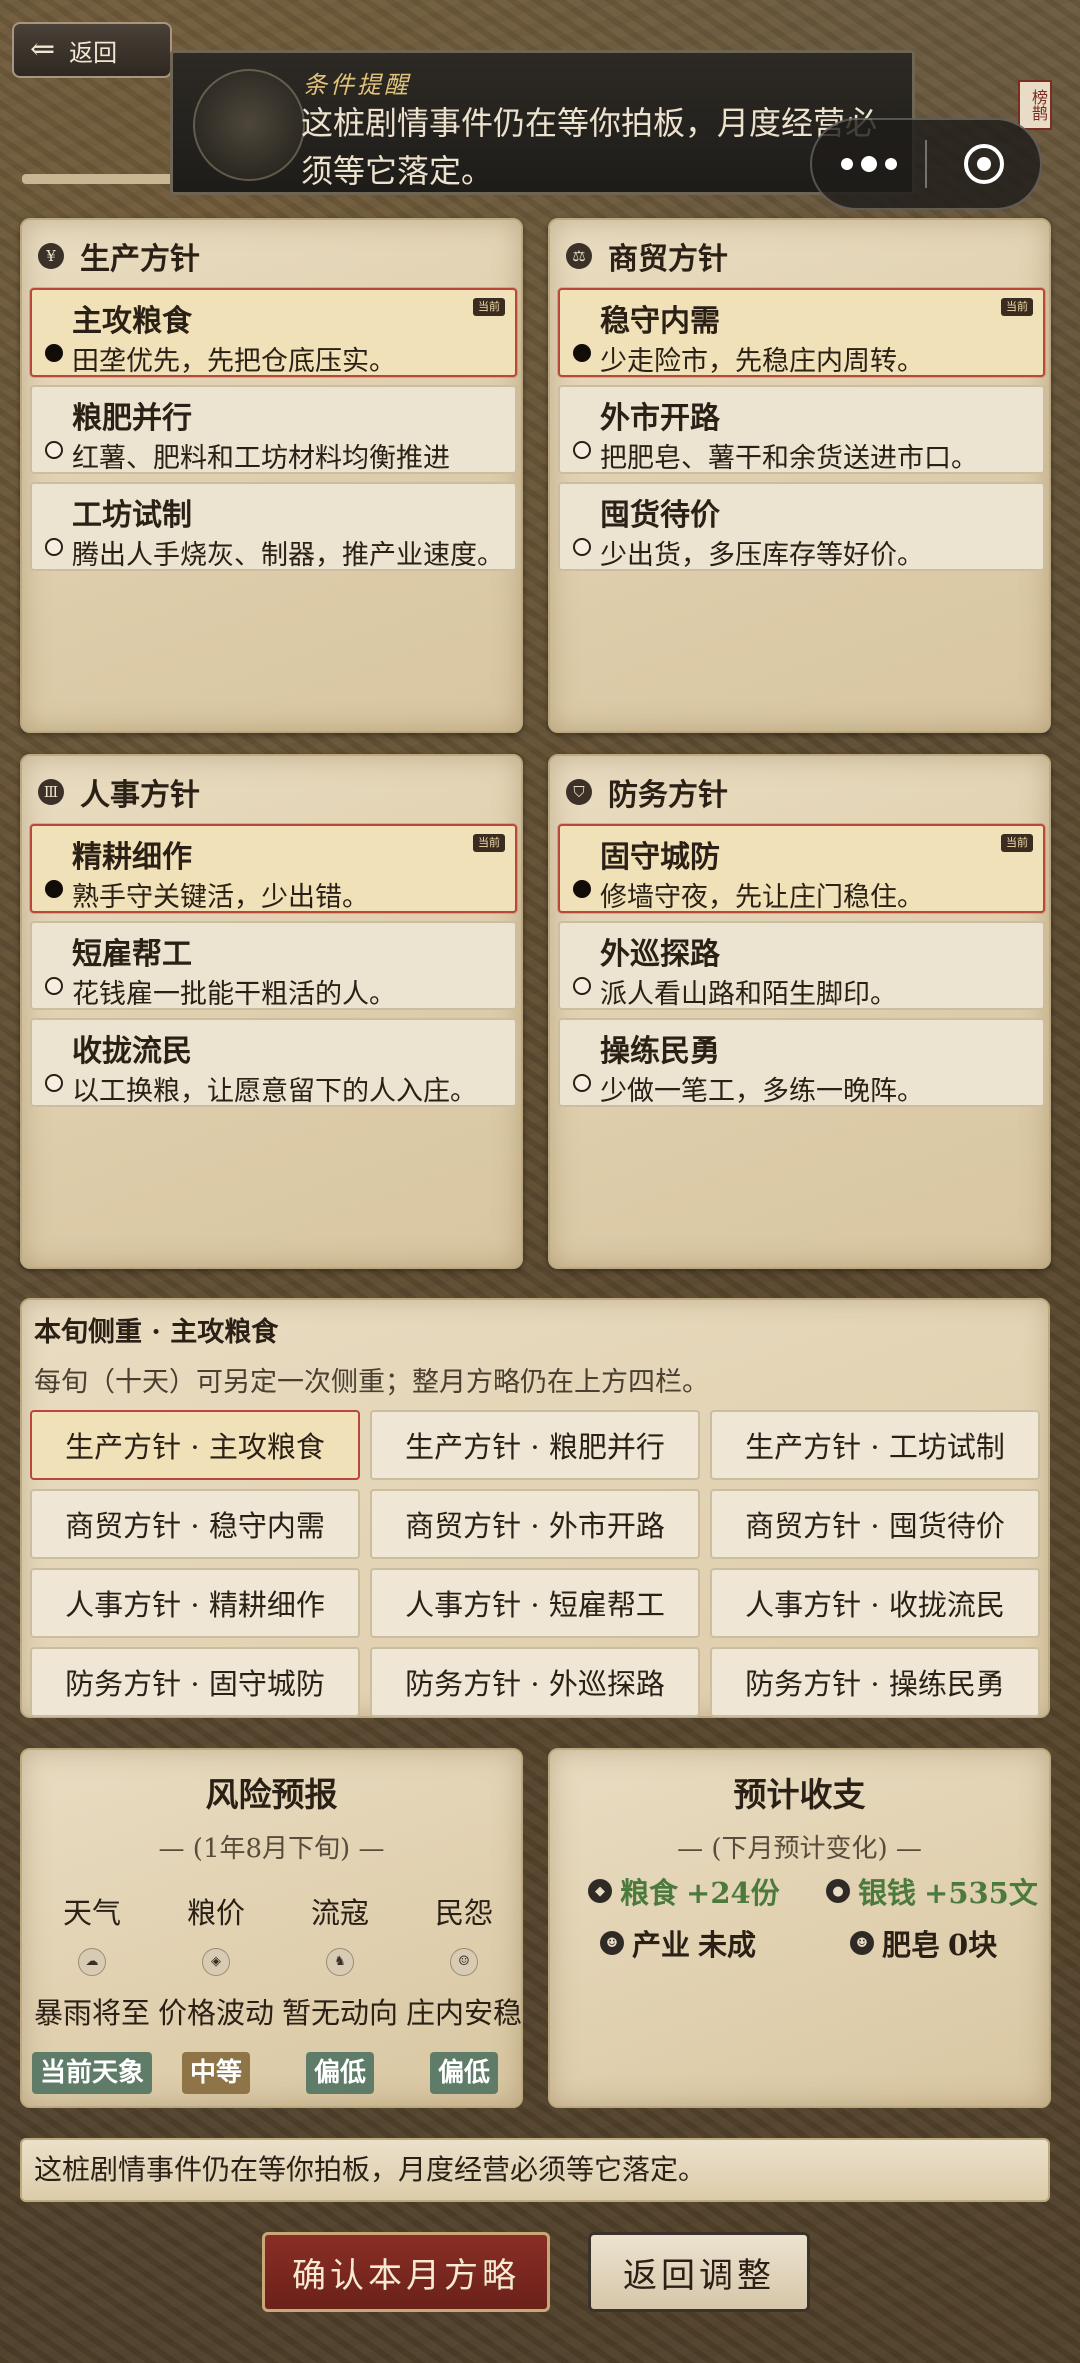 This screenshot has width=1080, height=2363. What do you see at coordinates (140, 795) in the screenshot?
I see `panel-title: 人事方针` at bounding box center [140, 795].